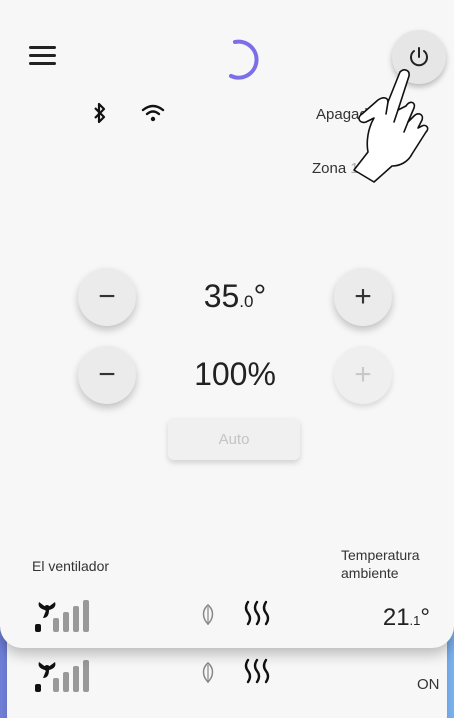 This screenshot has width=454, height=718. What do you see at coordinates (235, 374) in the screenshot?
I see `fan-speed-value: 100%` at bounding box center [235, 374].